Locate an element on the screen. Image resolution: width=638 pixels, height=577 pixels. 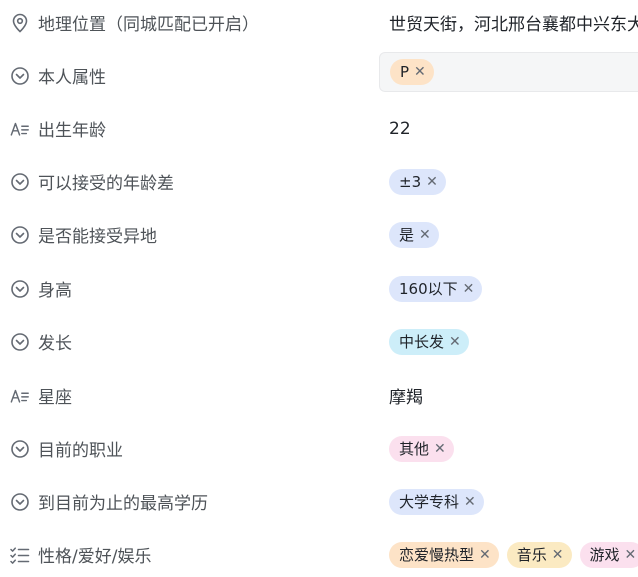
option-tag: 其他 ✕ is located at coordinates (421, 448).